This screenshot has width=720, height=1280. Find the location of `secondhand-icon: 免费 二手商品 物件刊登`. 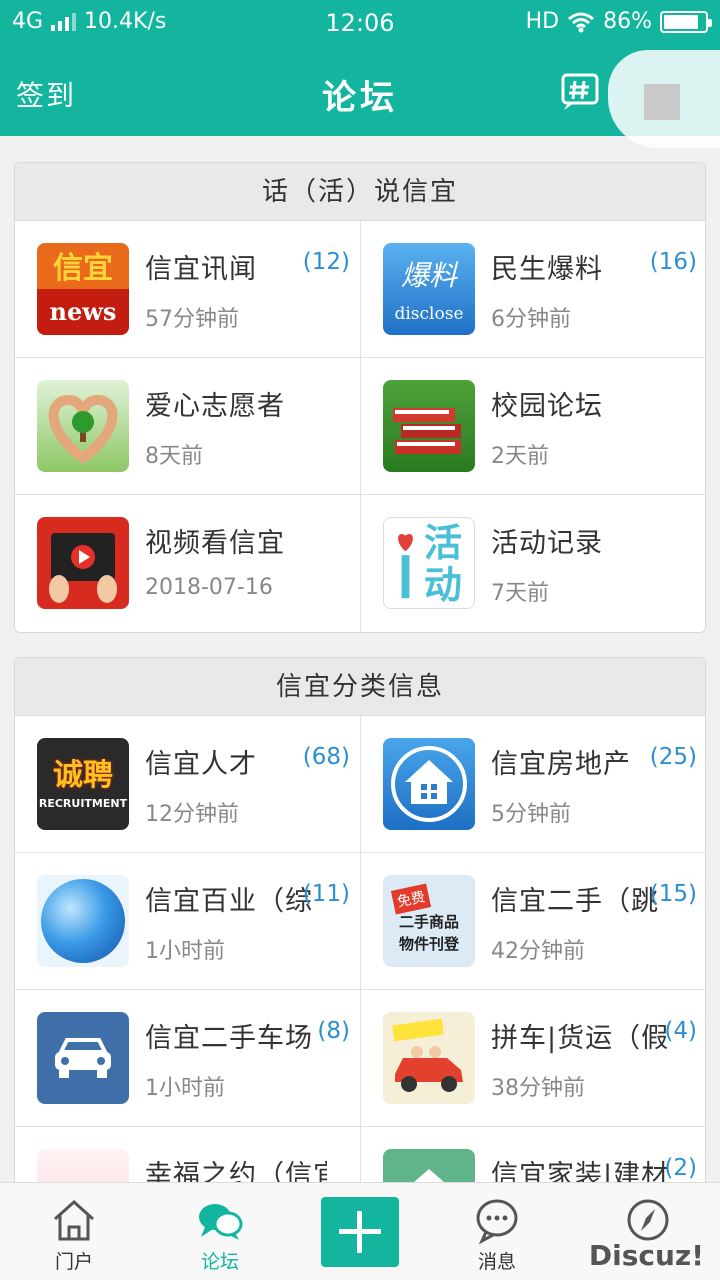

secondhand-icon: 免费 二手商品 物件刊登 is located at coordinates (429, 921).